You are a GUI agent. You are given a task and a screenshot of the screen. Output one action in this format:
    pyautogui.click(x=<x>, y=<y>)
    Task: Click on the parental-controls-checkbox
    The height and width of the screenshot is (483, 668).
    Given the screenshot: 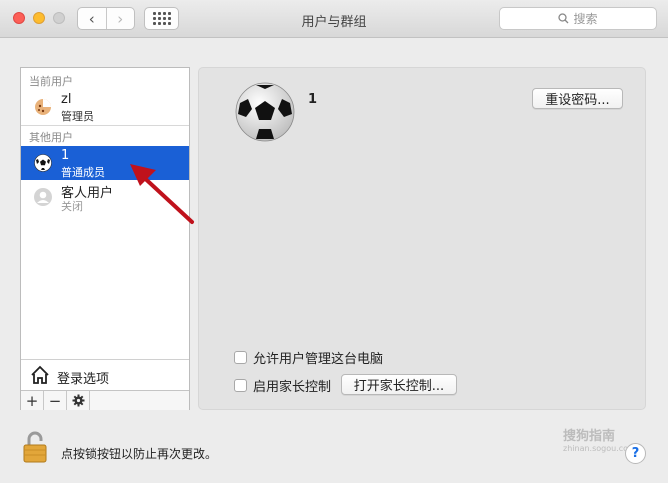 What is the action you would take?
    pyautogui.click(x=240, y=385)
    